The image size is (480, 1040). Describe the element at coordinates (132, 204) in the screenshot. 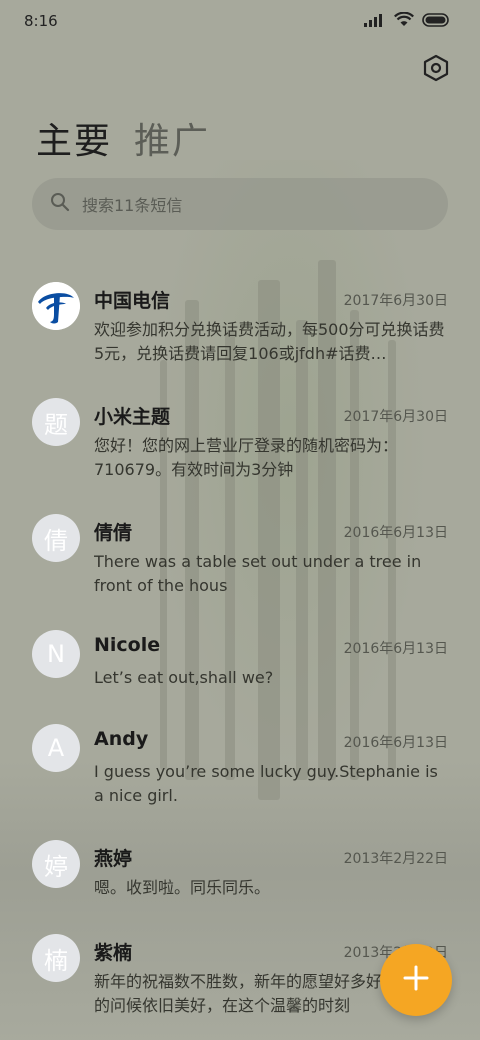

I see `search-input: 搜索11条短信` at that location.